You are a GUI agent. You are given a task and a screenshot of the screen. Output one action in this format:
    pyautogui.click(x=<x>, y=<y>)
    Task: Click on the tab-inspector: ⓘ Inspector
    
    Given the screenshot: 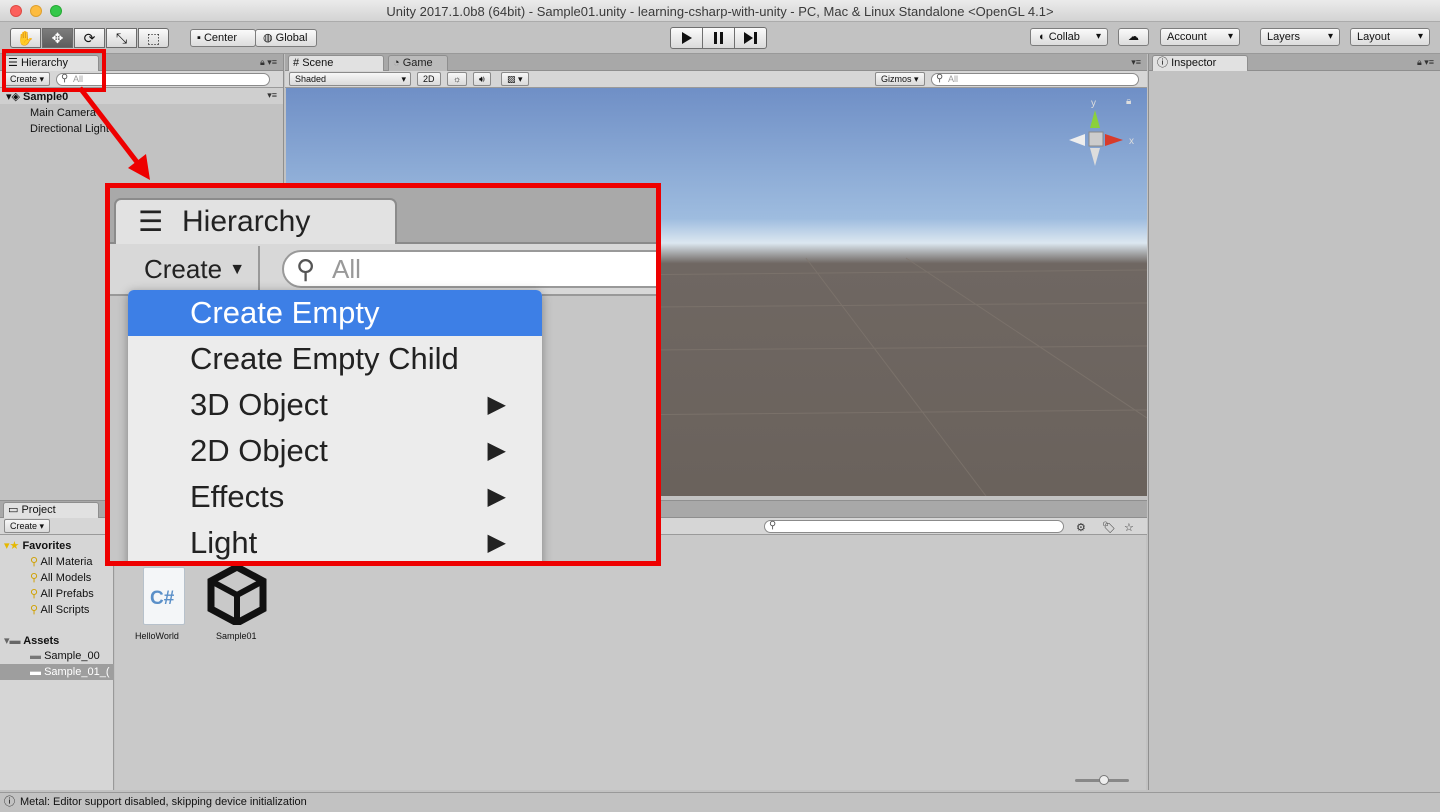 What is the action you would take?
    pyautogui.click(x=1200, y=63)
    